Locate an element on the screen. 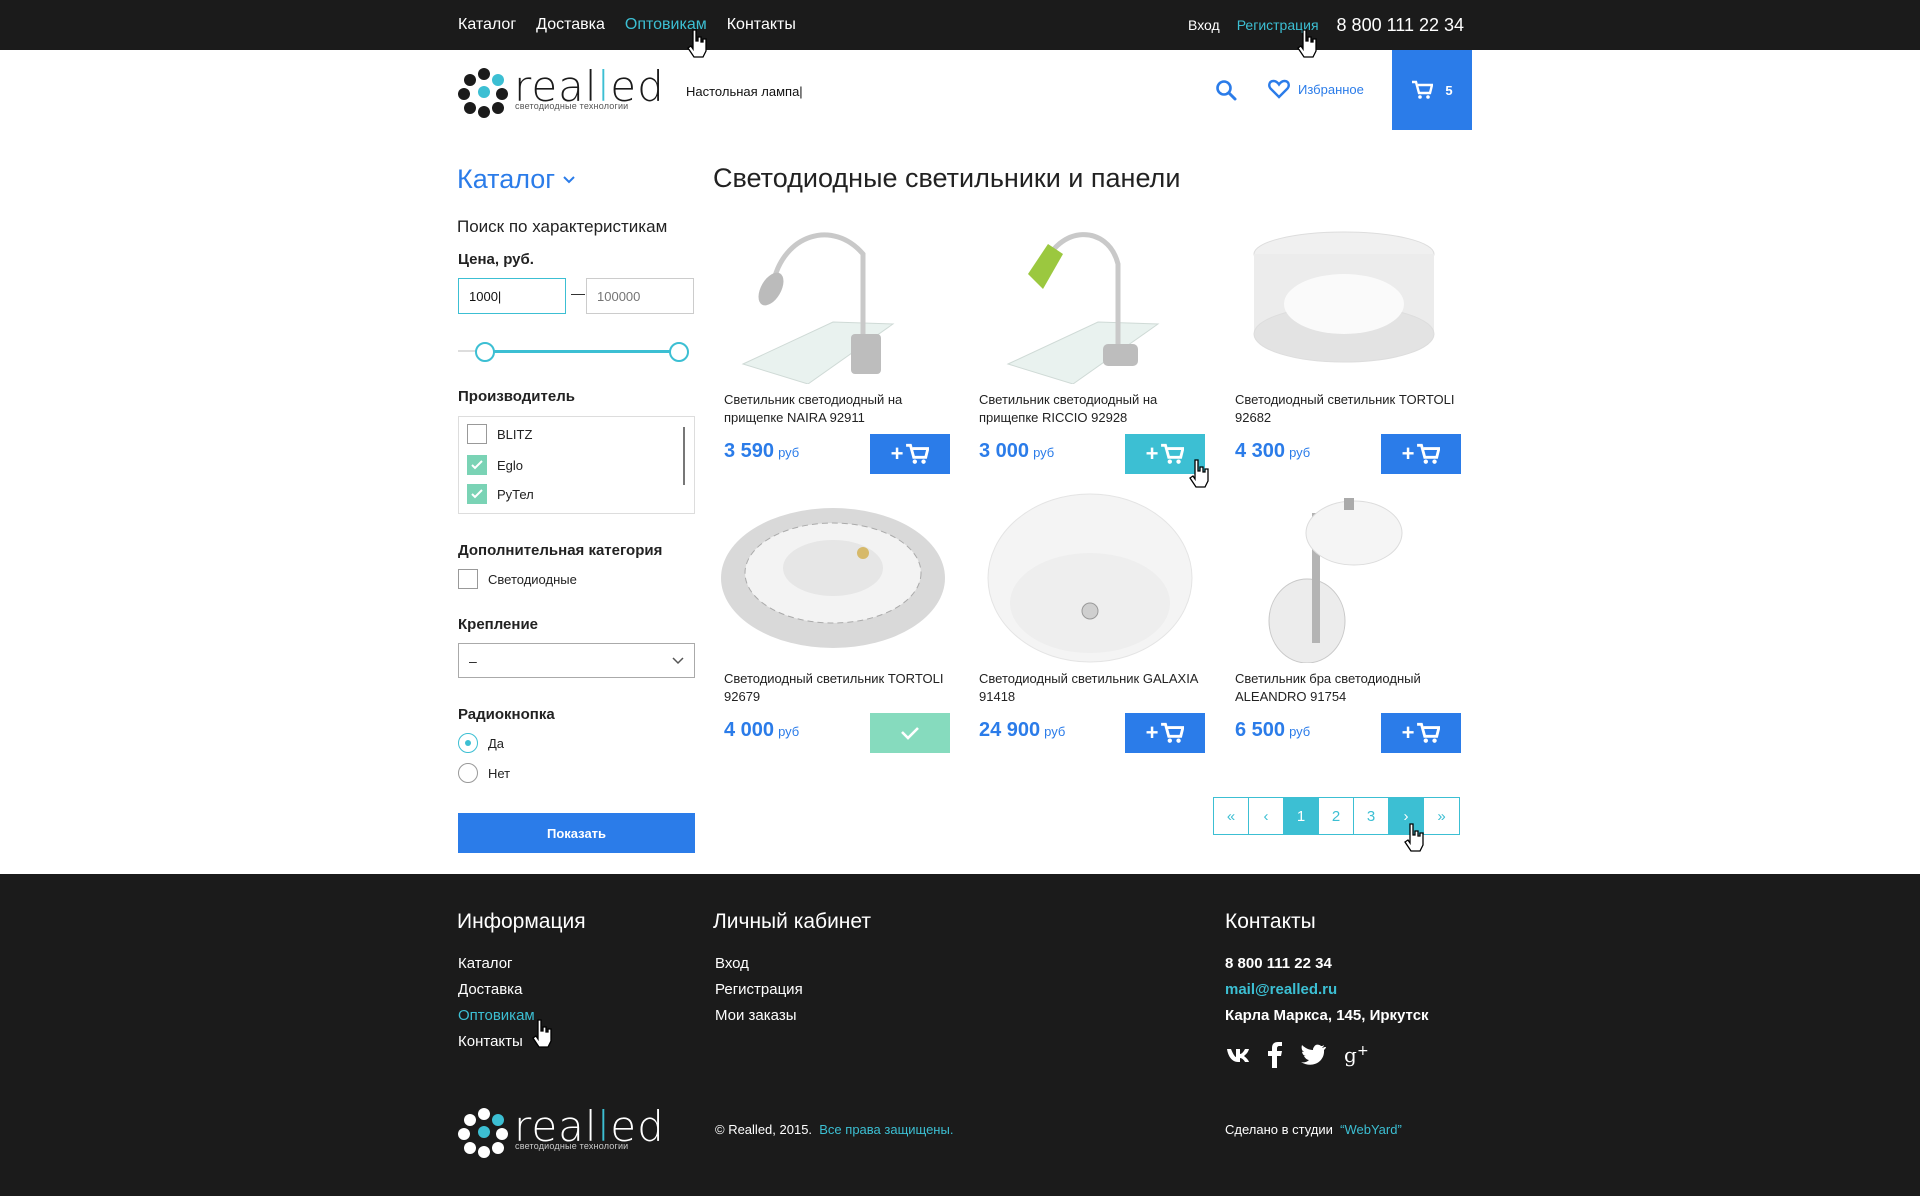 Image resolution: width=1920 pixels, height=1196 pixels. footer-link-contacts: Контакты is located at coordinates (490, 1041).